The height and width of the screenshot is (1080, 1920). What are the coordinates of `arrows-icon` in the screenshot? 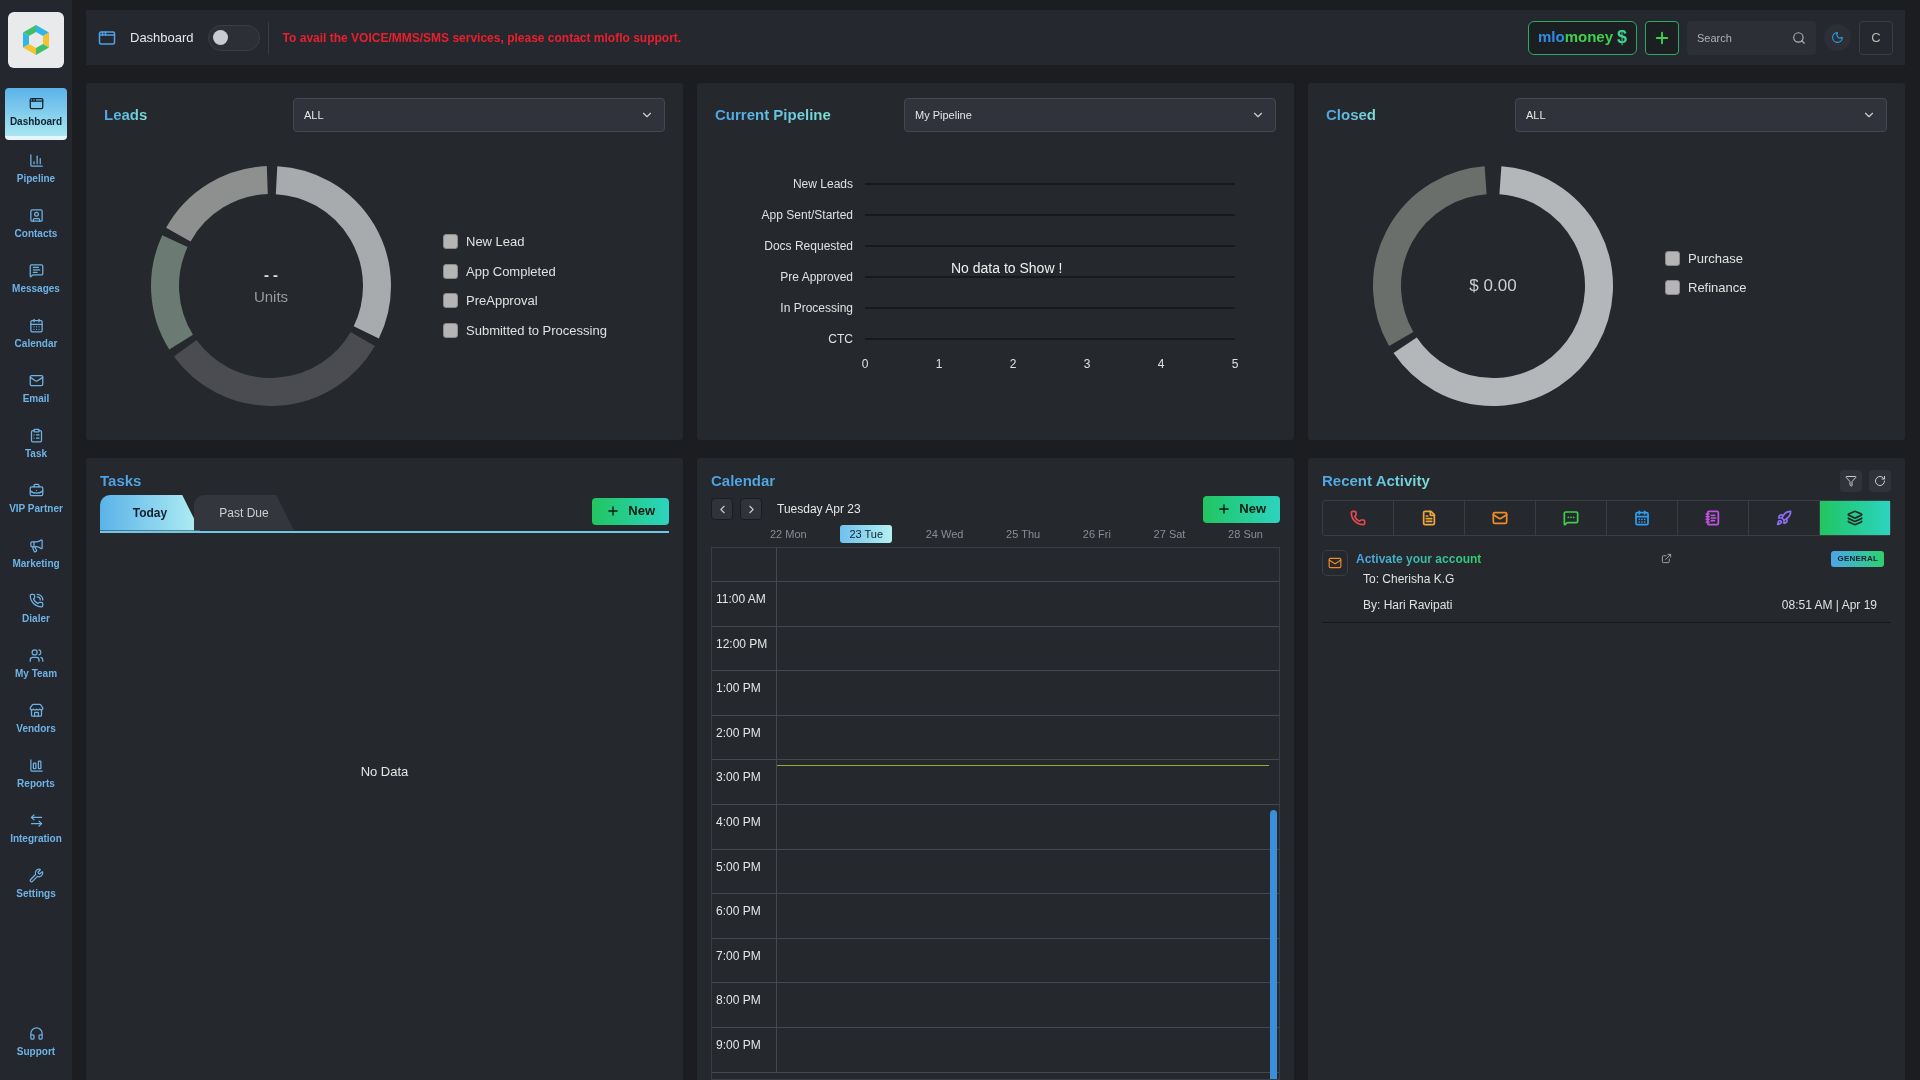 It's located at (36, 820).